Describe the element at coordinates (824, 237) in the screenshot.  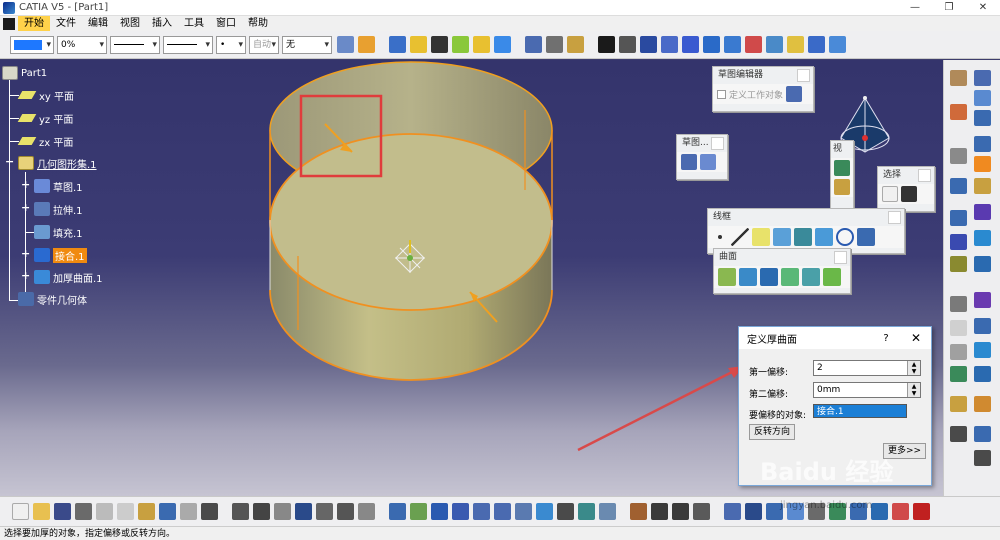
I see `offset-icon` at that location.